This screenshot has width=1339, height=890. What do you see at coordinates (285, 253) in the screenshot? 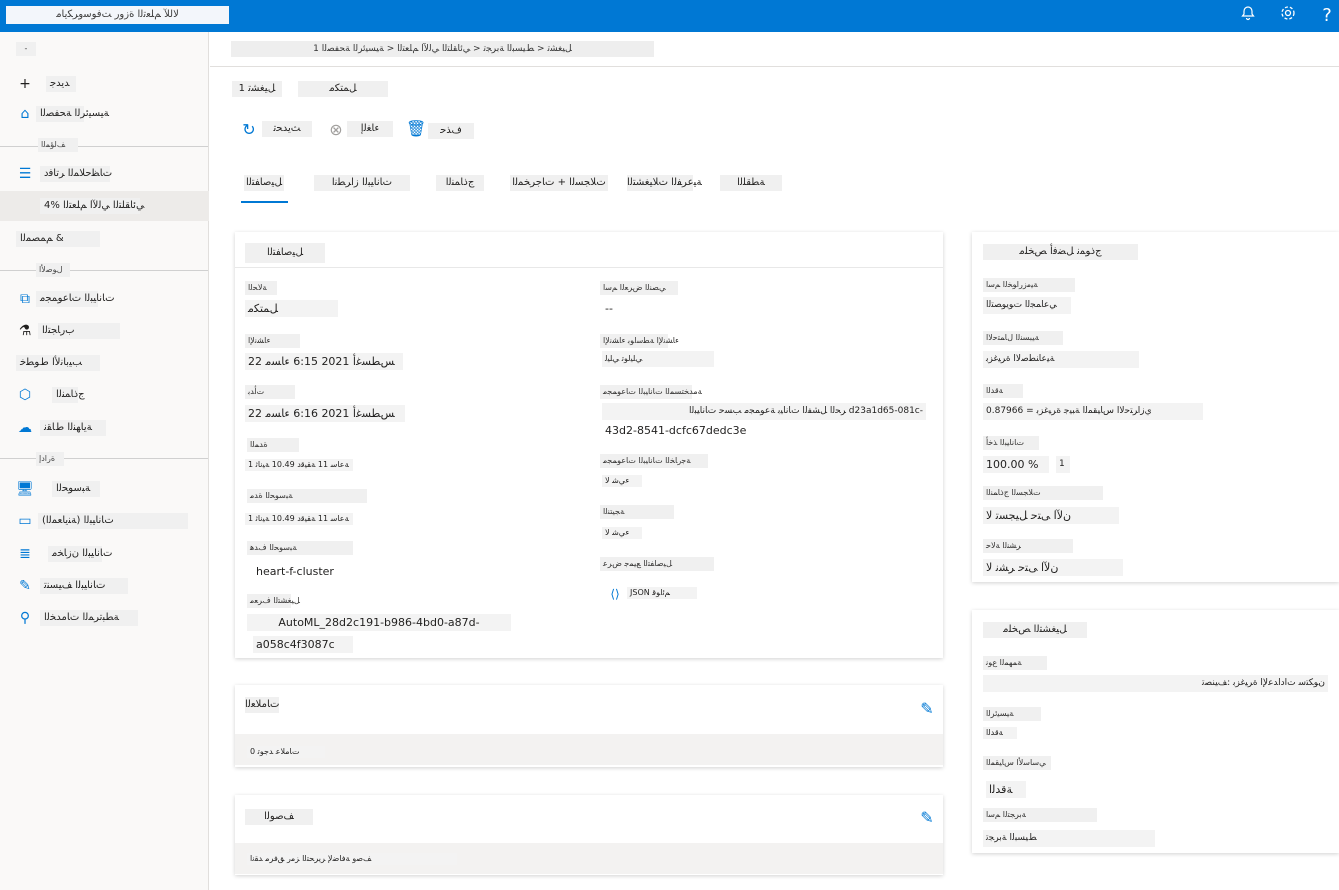
I see `details-title: ﻞﻴﺻﺎﻔﺘﻟﺍ` at bounding box center [285, 253].